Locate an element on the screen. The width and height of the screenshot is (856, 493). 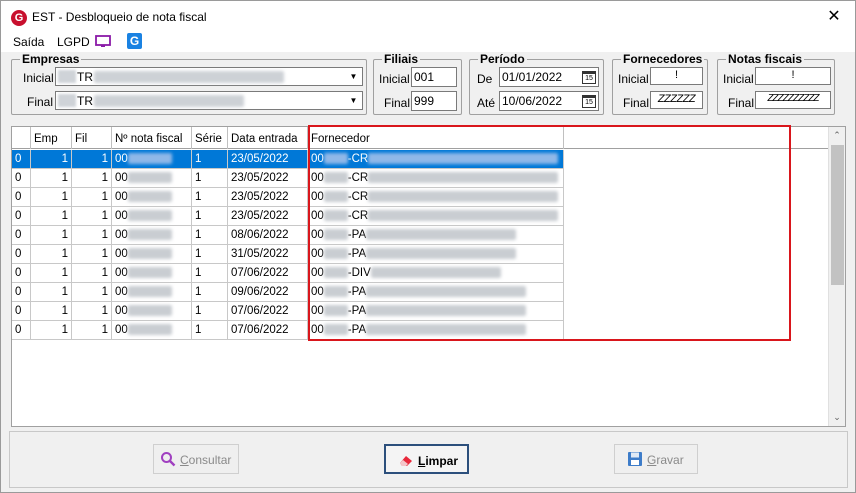
cell-fornecedor: 00 -CR is located at coordinates (436, 178).